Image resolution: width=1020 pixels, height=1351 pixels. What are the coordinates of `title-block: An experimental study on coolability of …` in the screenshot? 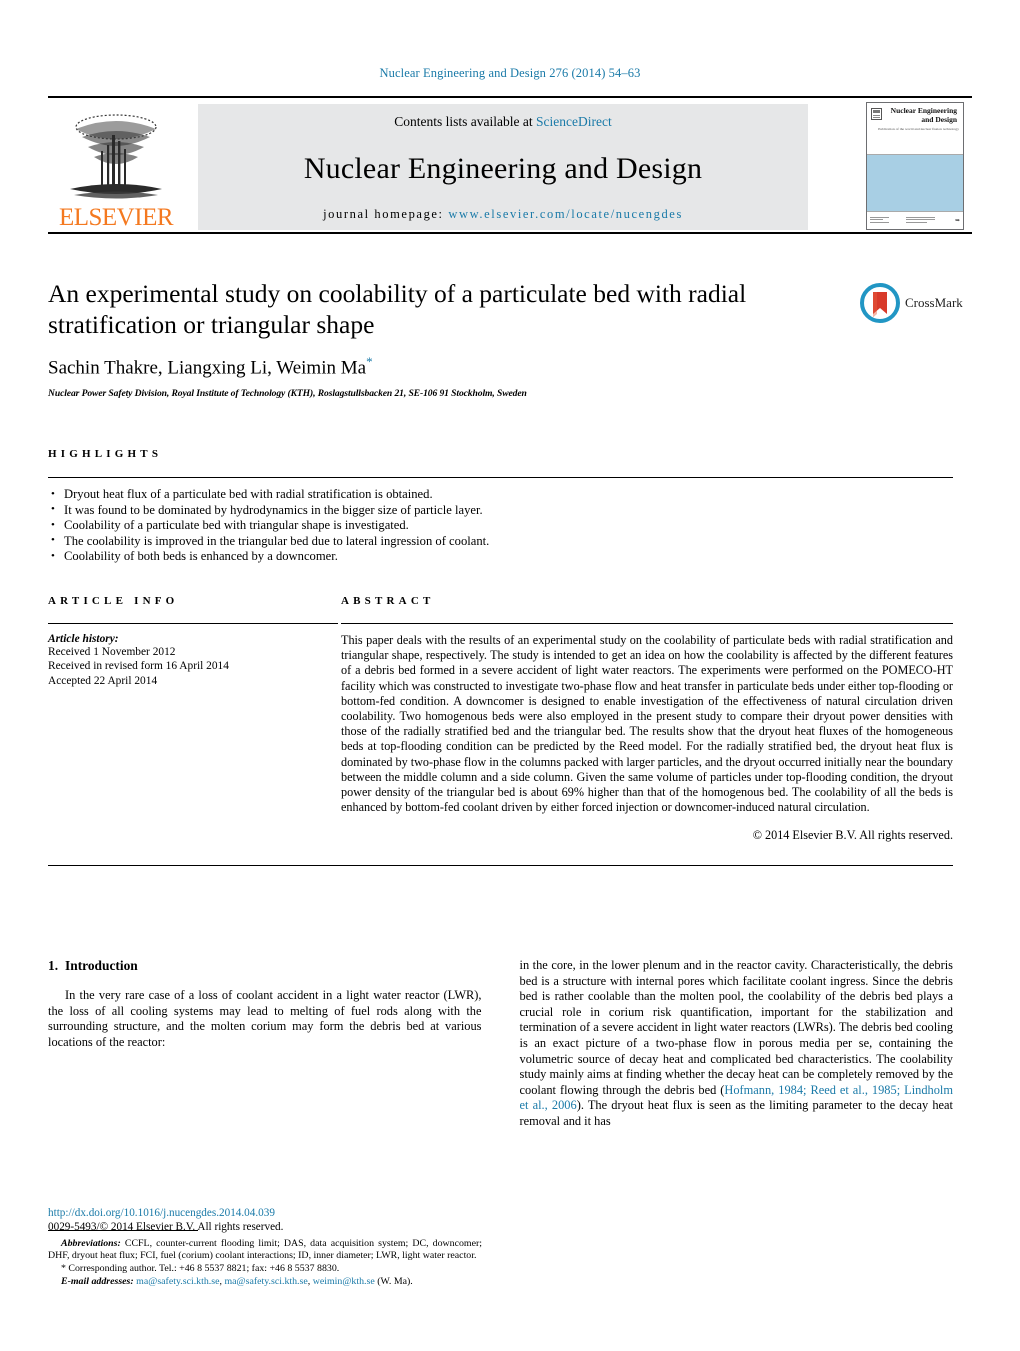 It's located at (438, 338).